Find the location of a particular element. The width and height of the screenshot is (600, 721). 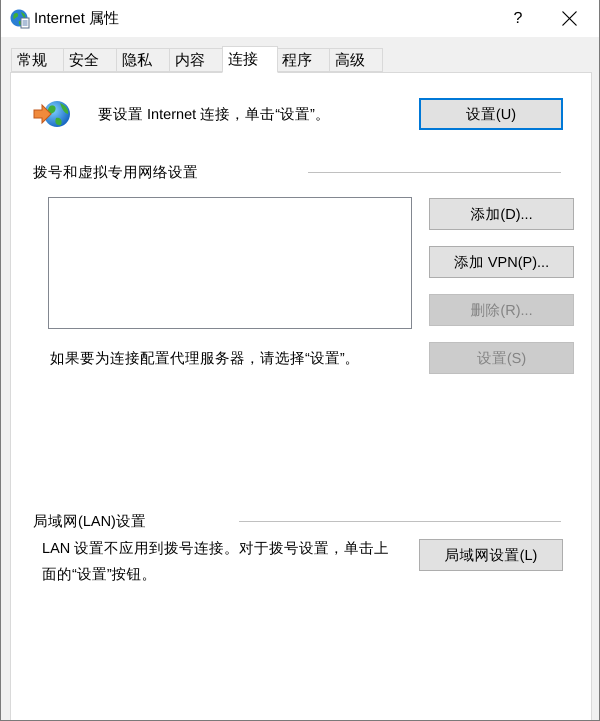

setup-instruction: 要设置 Internet 连接，单击“设置”。 is located at coordinates (214, 115).